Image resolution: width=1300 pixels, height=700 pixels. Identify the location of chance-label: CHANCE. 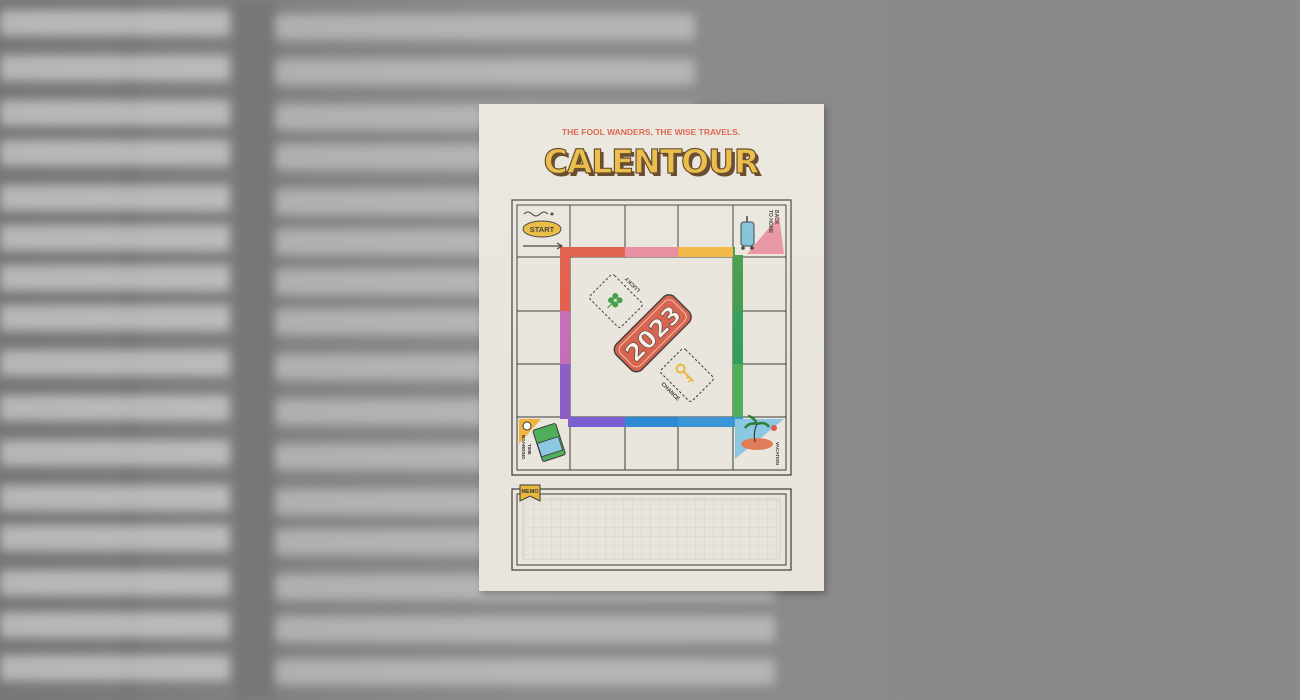
(670, 392).